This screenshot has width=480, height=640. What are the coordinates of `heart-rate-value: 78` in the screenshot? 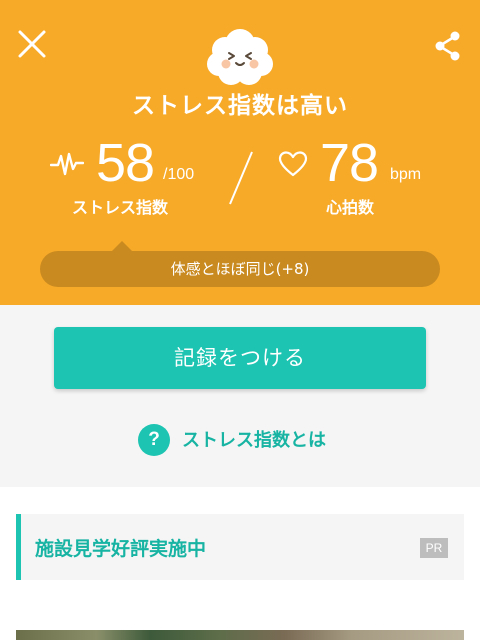 It's located at (349, 163).